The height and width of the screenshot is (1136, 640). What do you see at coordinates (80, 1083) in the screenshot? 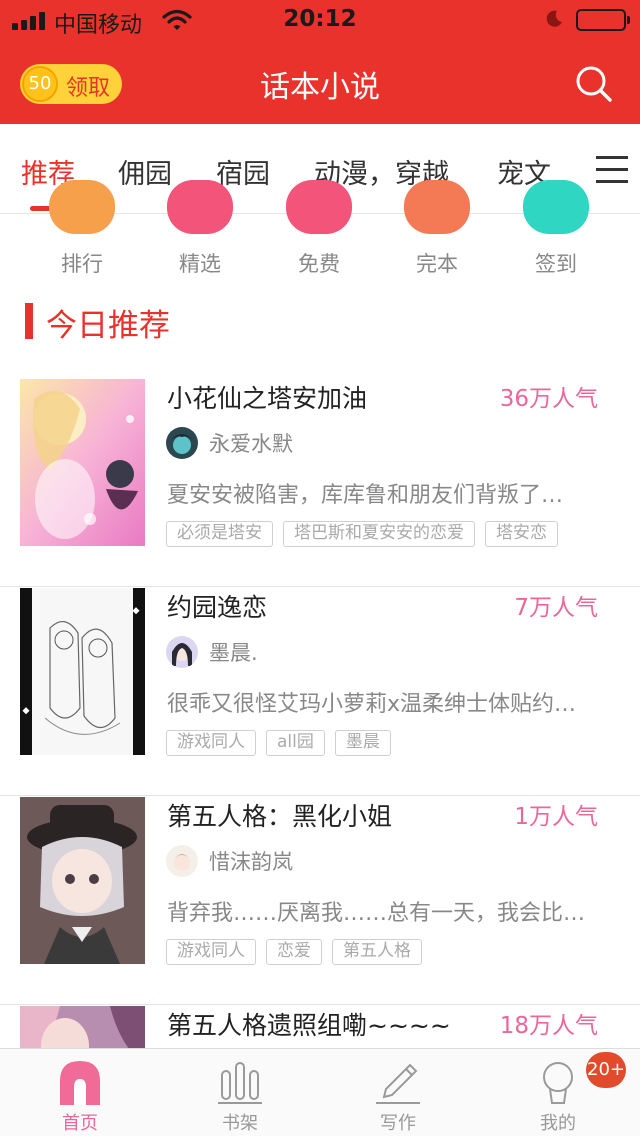
I see `home-icon` at bounding box center [80, 1083].